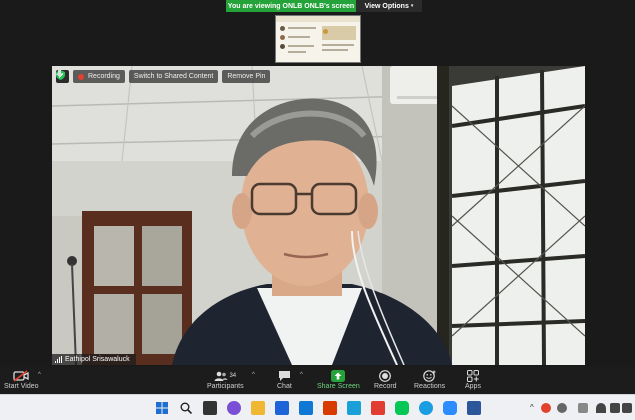 The height and width of the screenshot is (420, 635). Describe the element at coordinates (601, 408) in the screenshot. I see `wifi-icon` at that location.